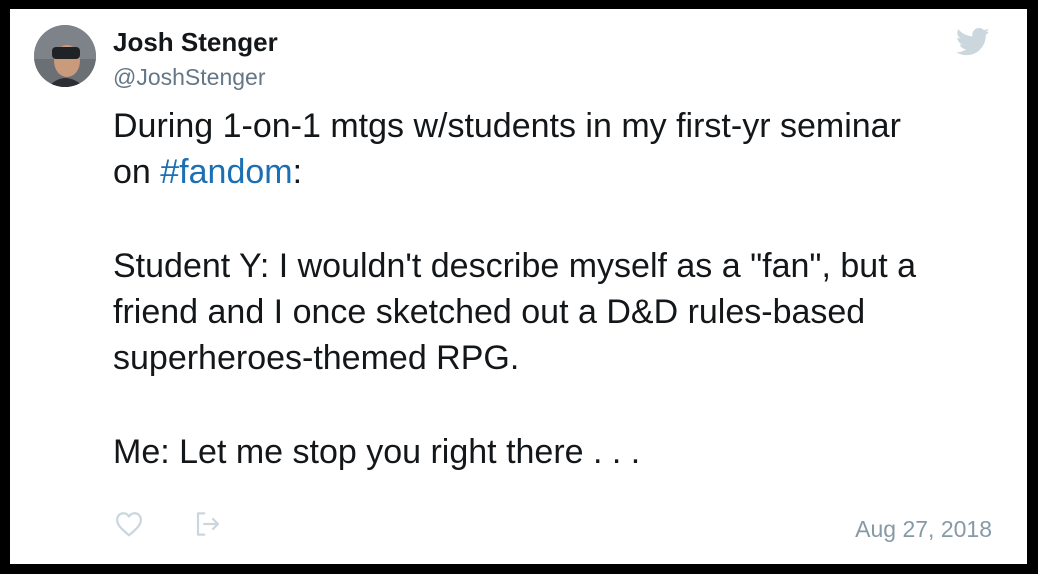 The width and height of the screenshot is (1038, 574). I want to click on hashtag-link: #fandom, so click(226, 172).